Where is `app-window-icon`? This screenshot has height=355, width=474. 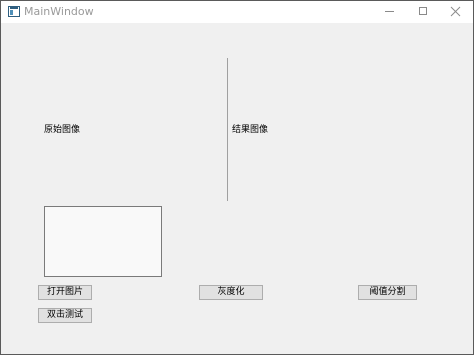 app-window-icon is located at coordinates (14, 11).